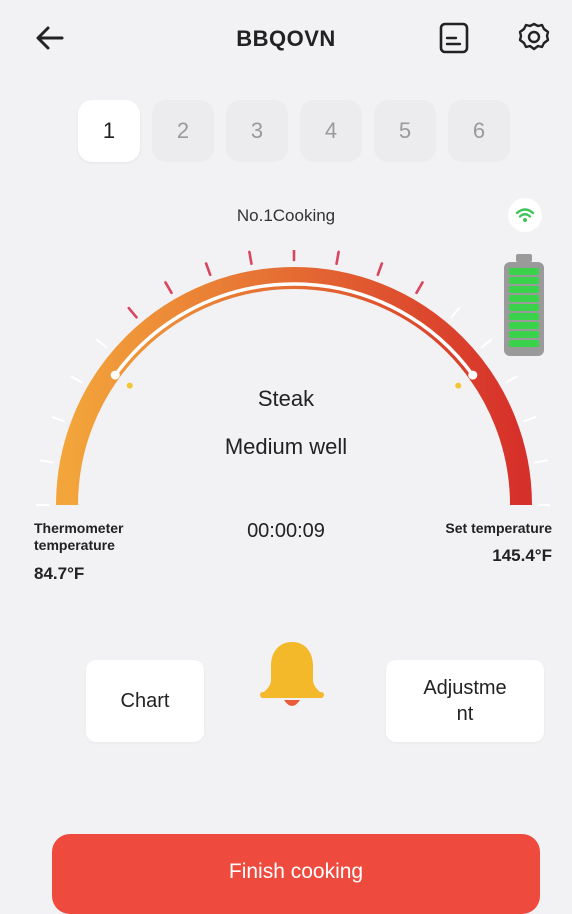  Describe the element at coordinates (115, 375) in the screenshot. I see `target-range-start-dot` at that location.